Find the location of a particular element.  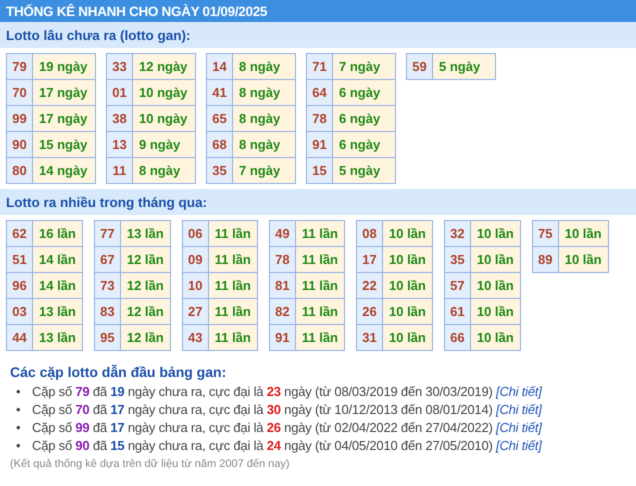

lotto-number-cell: 38 is located at coordinates (119, 119).